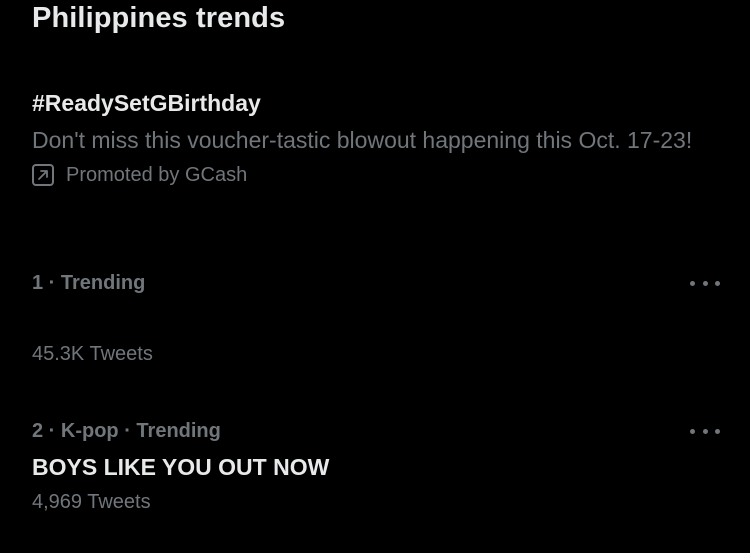 This screenshot has height=553, width=750. I want to click on trend-tweet-count: 4,969 Tweets, so click(91, 502).